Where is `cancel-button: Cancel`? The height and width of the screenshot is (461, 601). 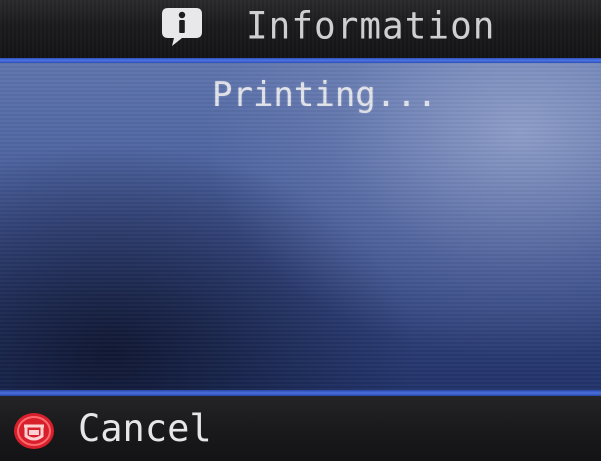 cancel-button: Cancel is located at coordinates (110, 429).